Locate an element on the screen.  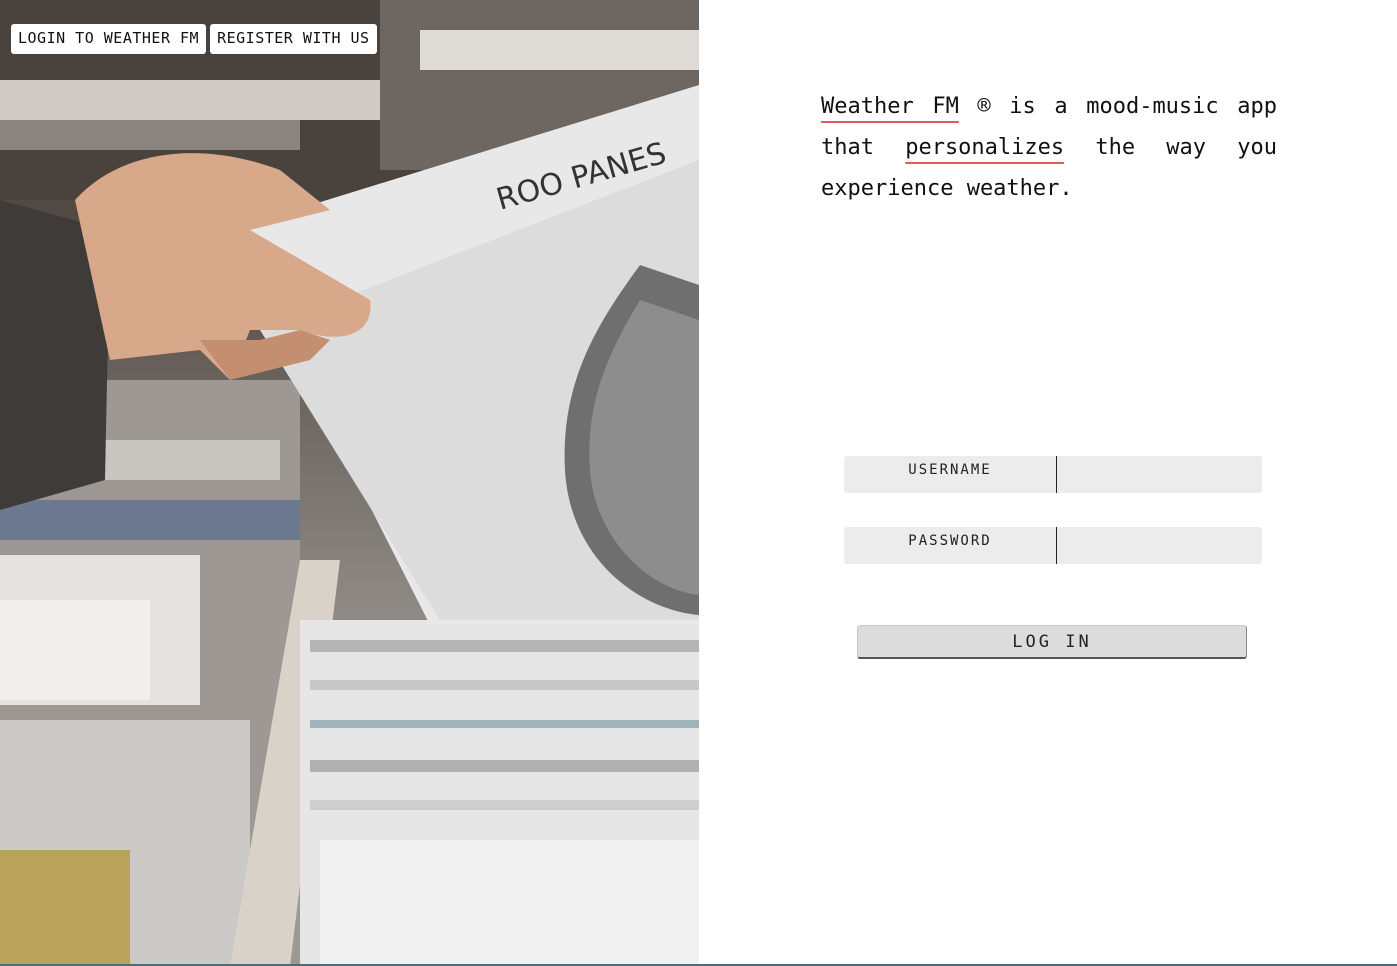
brand-text: Weather FM is located at coordinates (890, 106).